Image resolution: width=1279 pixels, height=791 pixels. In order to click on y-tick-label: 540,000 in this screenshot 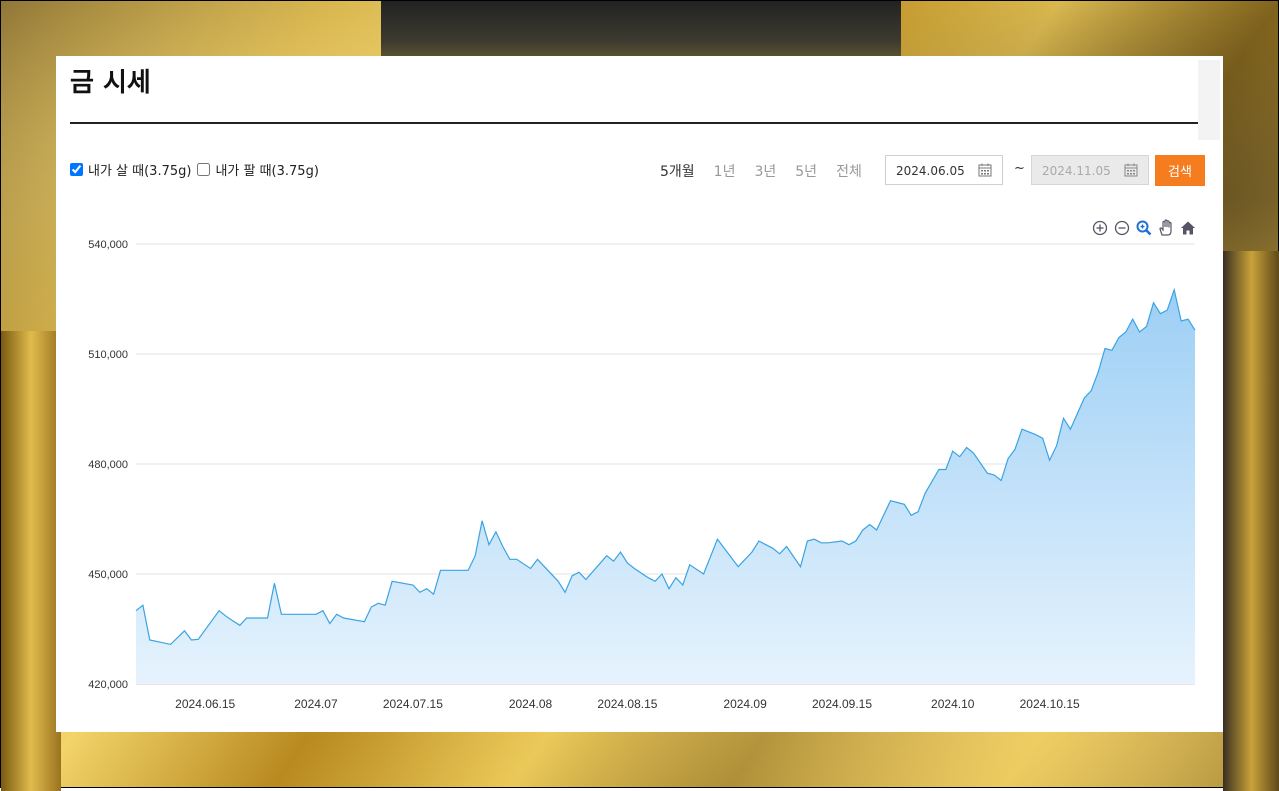, I will do `click(108, 245)`.